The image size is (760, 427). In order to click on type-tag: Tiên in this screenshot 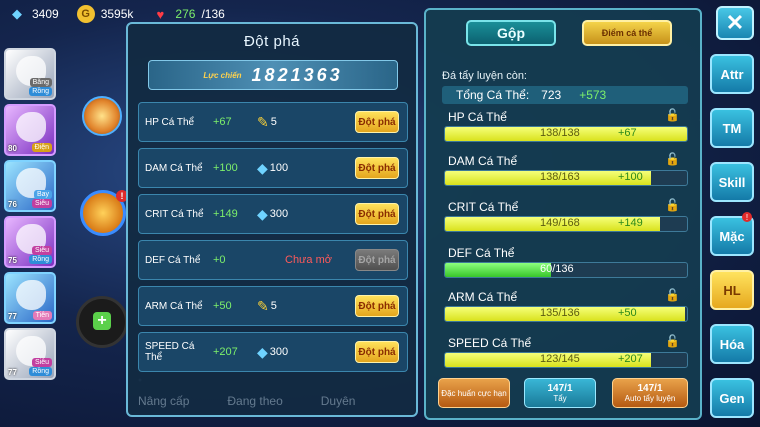, I will do `click(42, 315)`.